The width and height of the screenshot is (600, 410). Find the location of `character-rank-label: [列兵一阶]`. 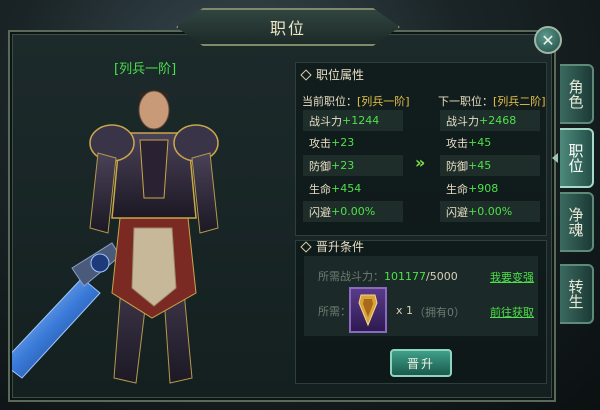

character-rank-label: [列兵一阶] is located at coordinates (145, 69).